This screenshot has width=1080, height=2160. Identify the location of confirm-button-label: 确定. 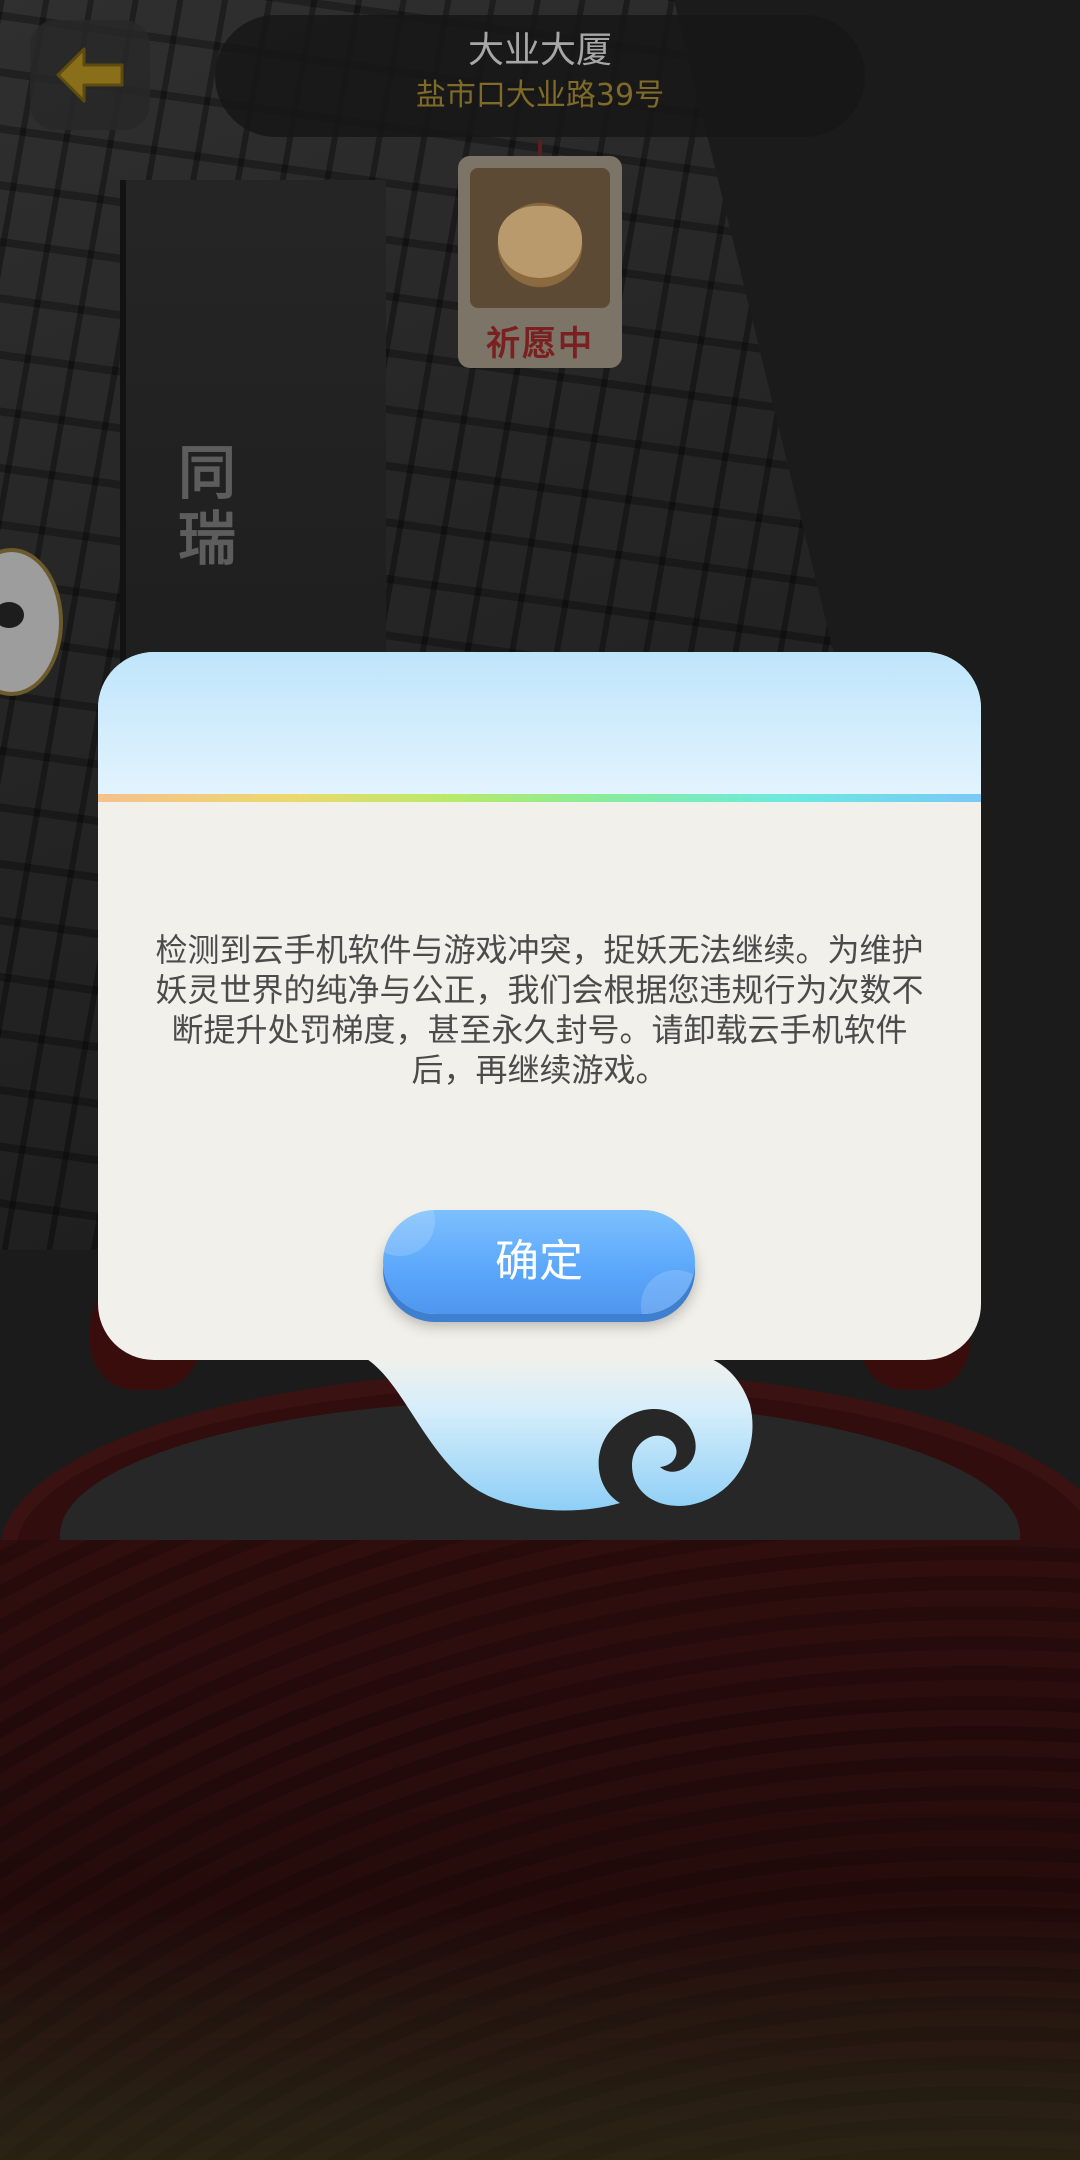
(539, 1261).